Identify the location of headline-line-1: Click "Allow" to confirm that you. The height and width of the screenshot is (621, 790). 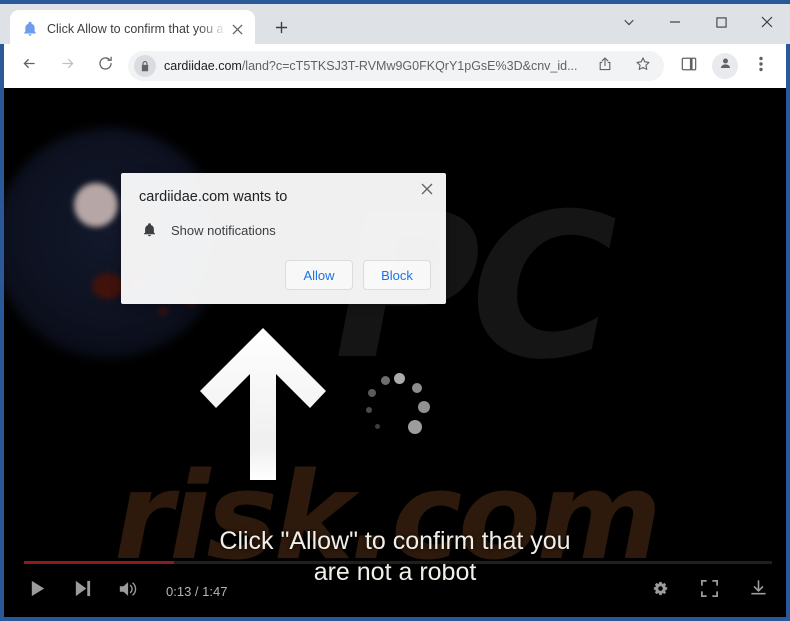
(395, 541).